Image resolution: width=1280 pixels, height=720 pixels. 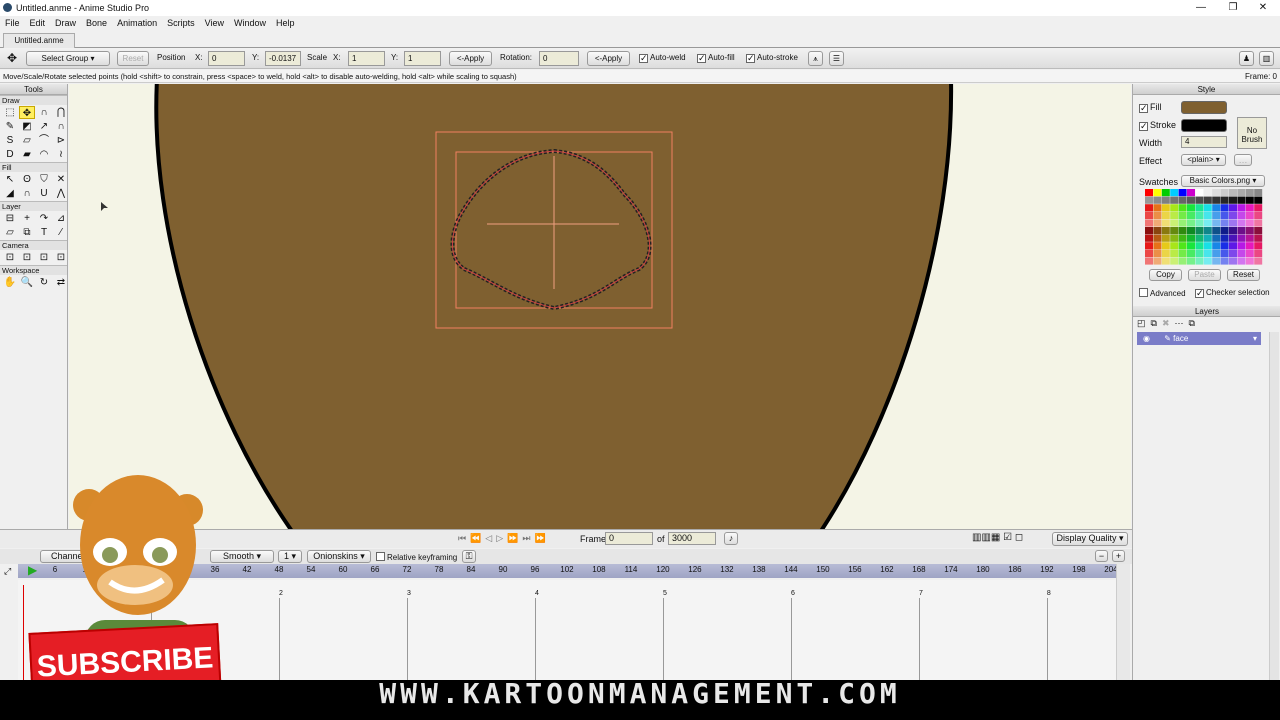 I want to click on layer-row-face: ◉ ✎ face ▾, so click(x=1199, y=338).